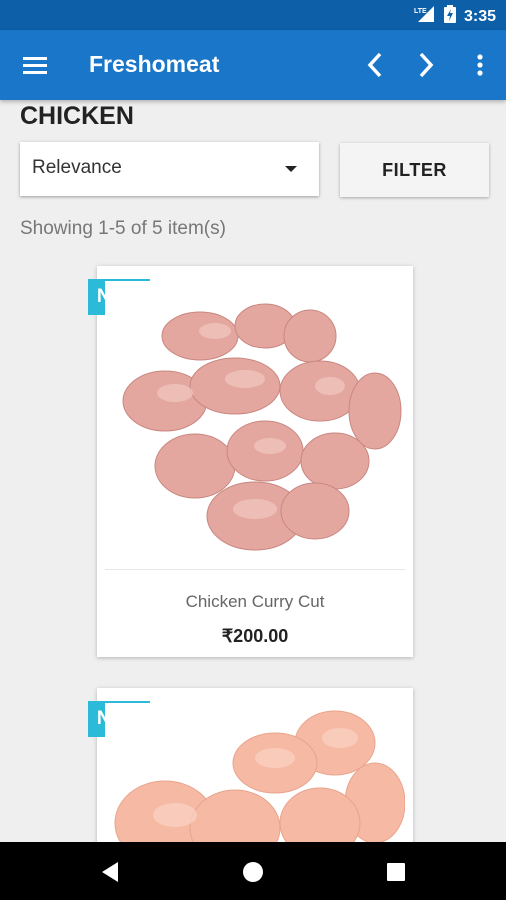  I want to click on nav-back-icon, so click(110, 872).